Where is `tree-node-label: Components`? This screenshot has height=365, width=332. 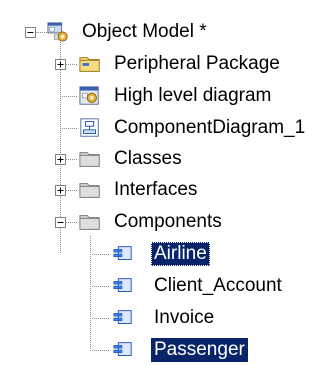
tree-node-label: Components is located at coordinates (168, 222).